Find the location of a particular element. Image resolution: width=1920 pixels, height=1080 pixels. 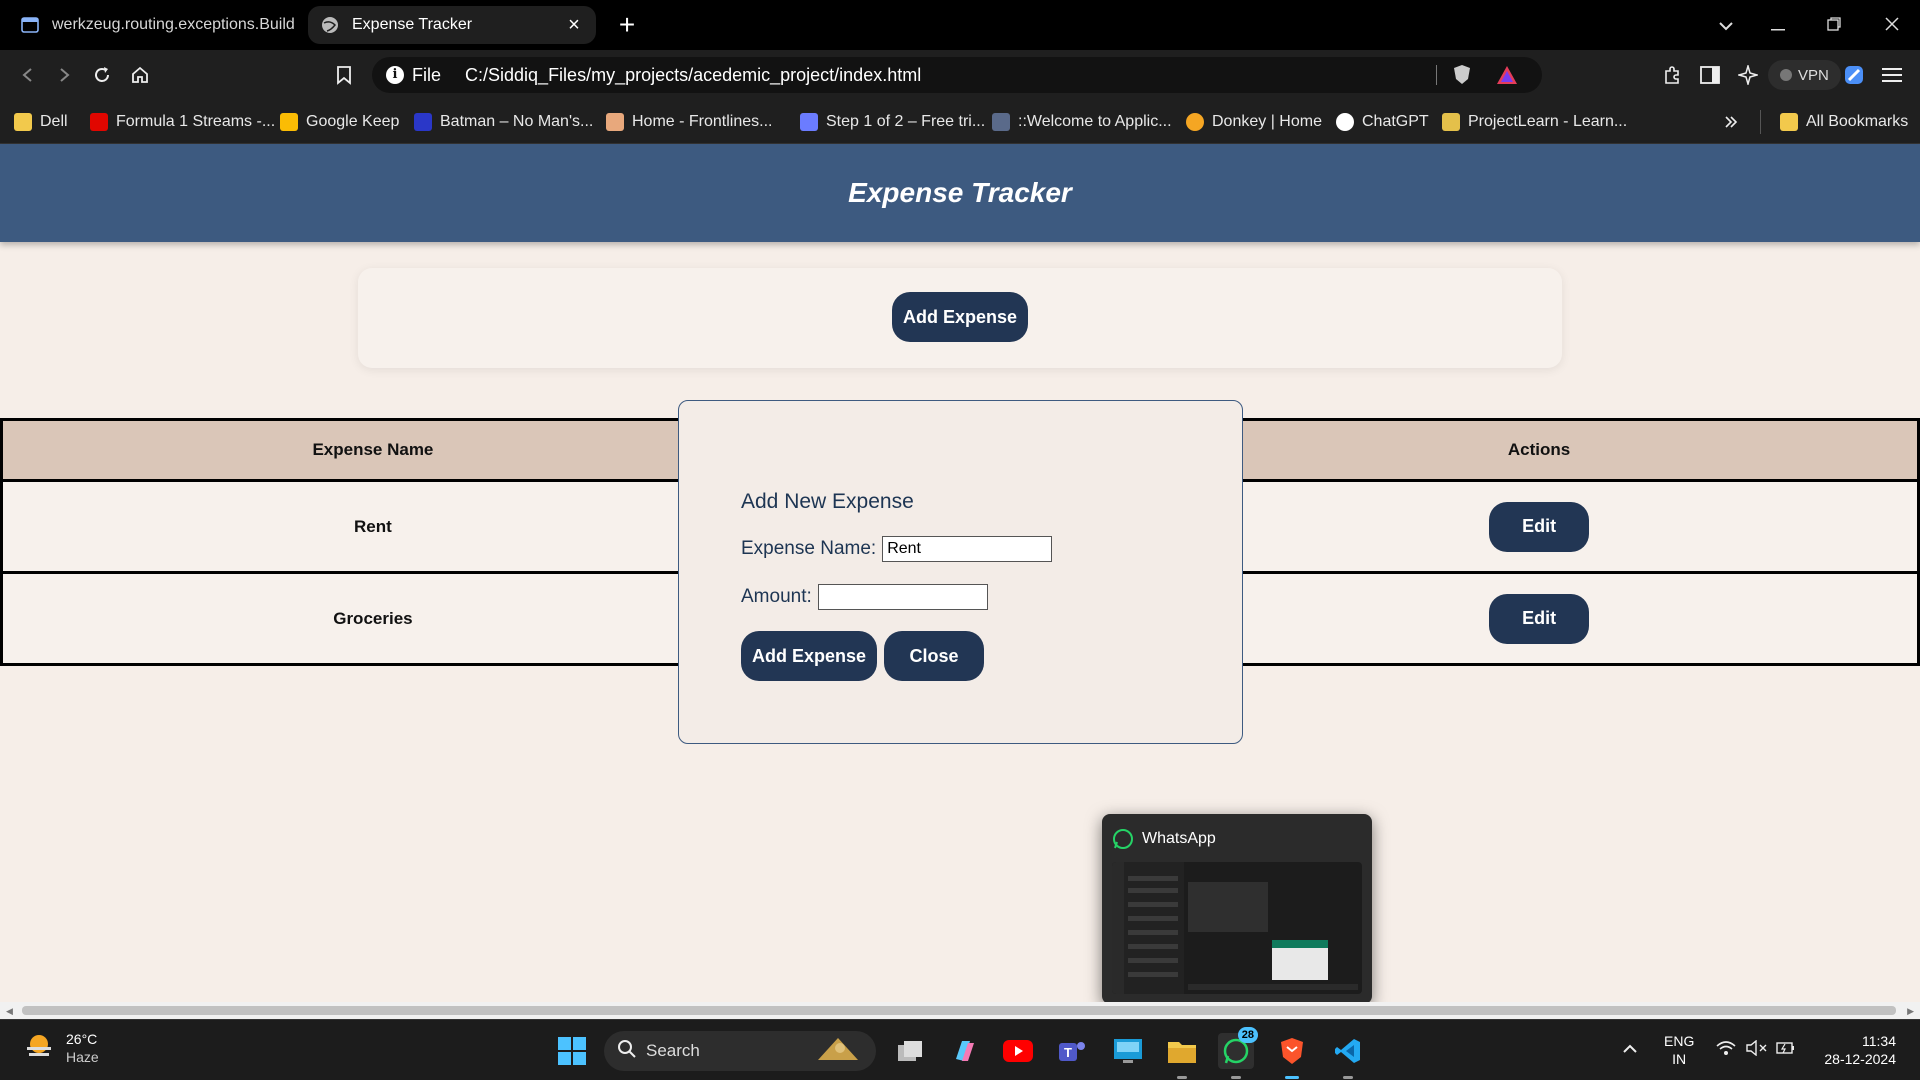

scroll-left-icon: ◀ is located at coordinates (9, 1011).